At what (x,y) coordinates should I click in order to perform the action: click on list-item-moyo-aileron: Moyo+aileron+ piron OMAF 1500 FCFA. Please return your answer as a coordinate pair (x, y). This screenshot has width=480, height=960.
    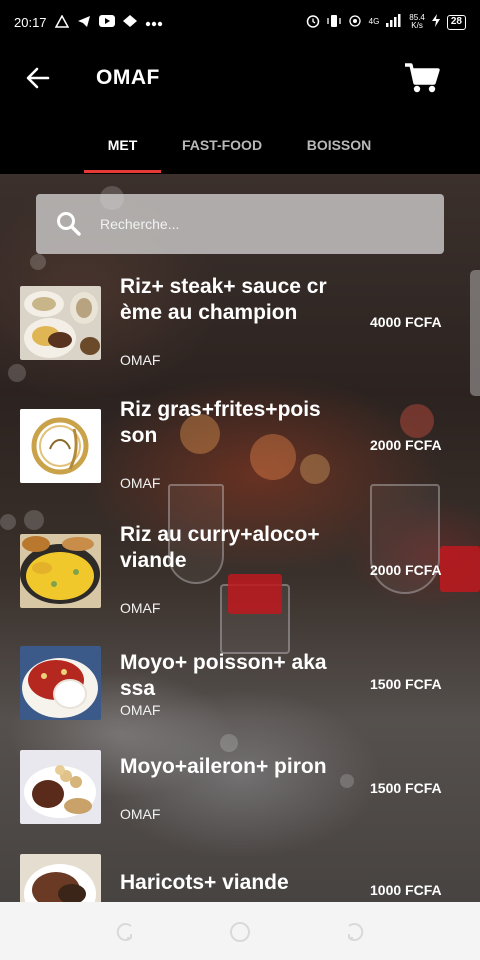
    Looking at the image, I should click on (235, 790).